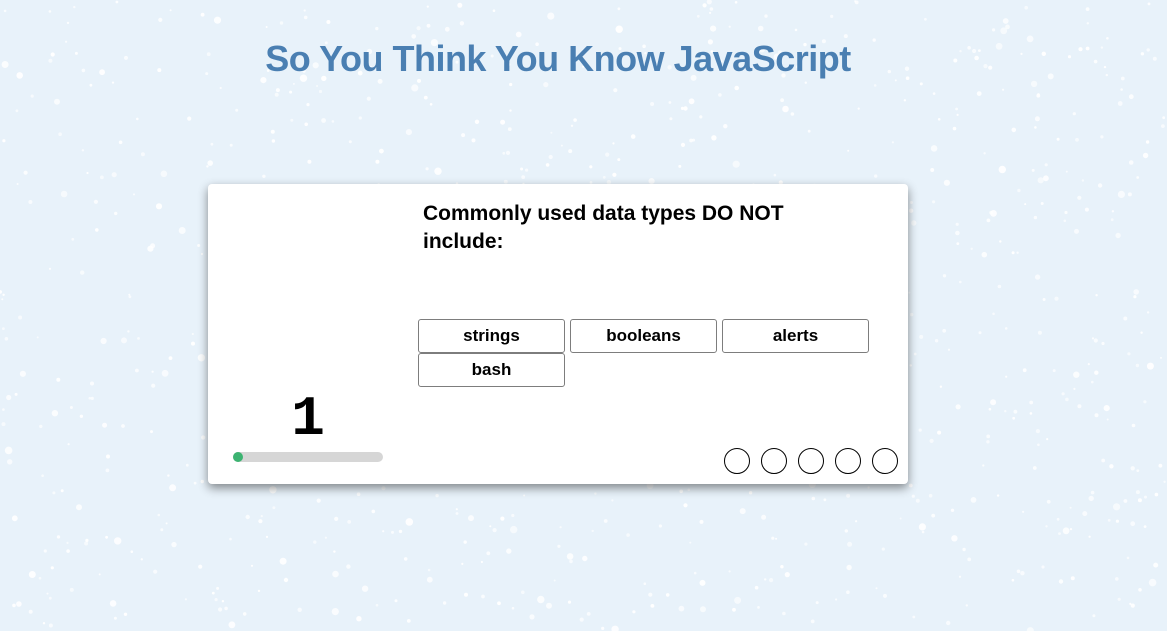 Image resolution: width=1167 pixels, height=631 pixels. I want to click on answer-button-bash: bash, so click(491, 370).